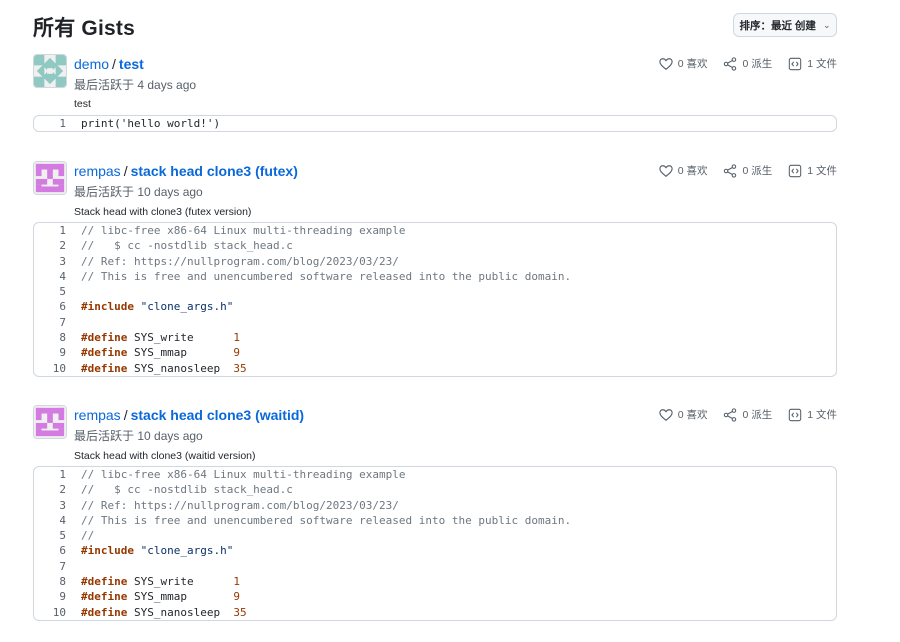  What do you see at coordinates (218, 415) in the screenshot?
I see `gist-name-link: stack head clone3 (waitid)` at bounding box center [218, 415].